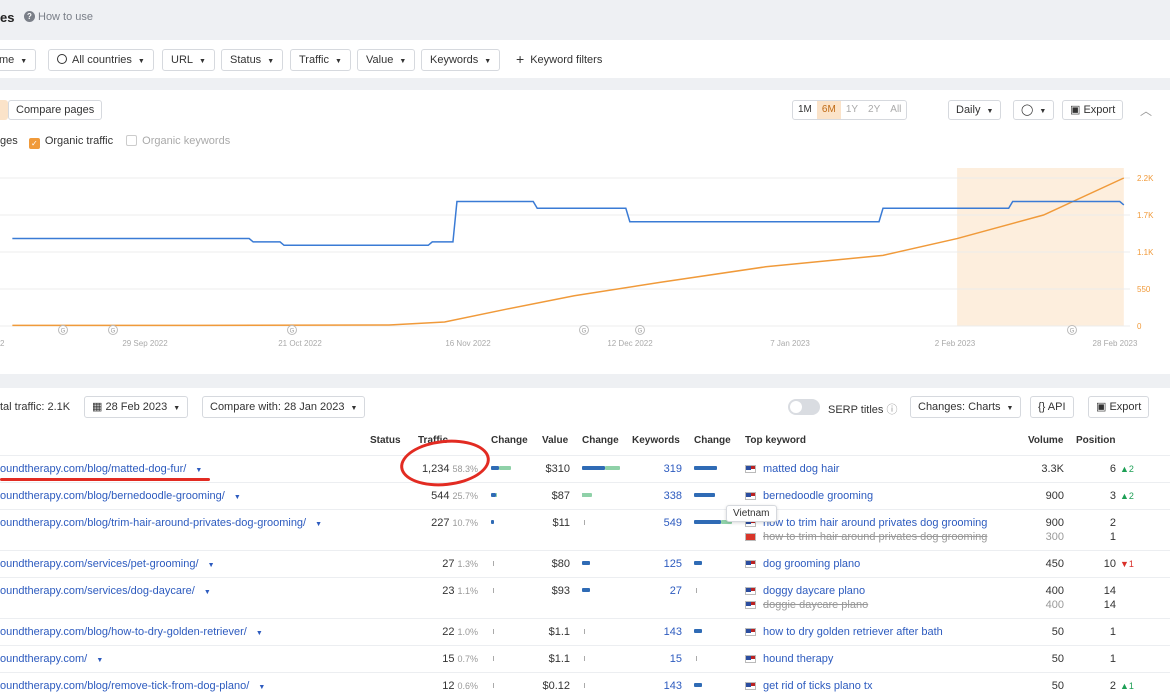 The height and width of the screenshot is (700, 1170). Describe the element at coordinates (630, 343) in the screenshot. I see `x-tick-label: 12 Dec 2022` at that location.